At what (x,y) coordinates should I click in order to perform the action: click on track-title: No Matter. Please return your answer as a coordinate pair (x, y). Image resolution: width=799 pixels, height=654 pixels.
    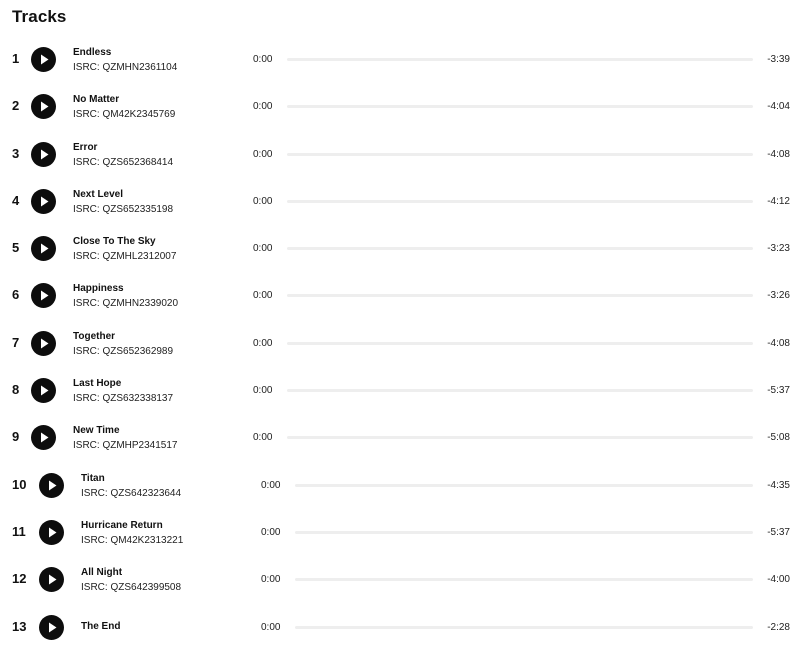
    Looking at the image, I should click on (96, 100).